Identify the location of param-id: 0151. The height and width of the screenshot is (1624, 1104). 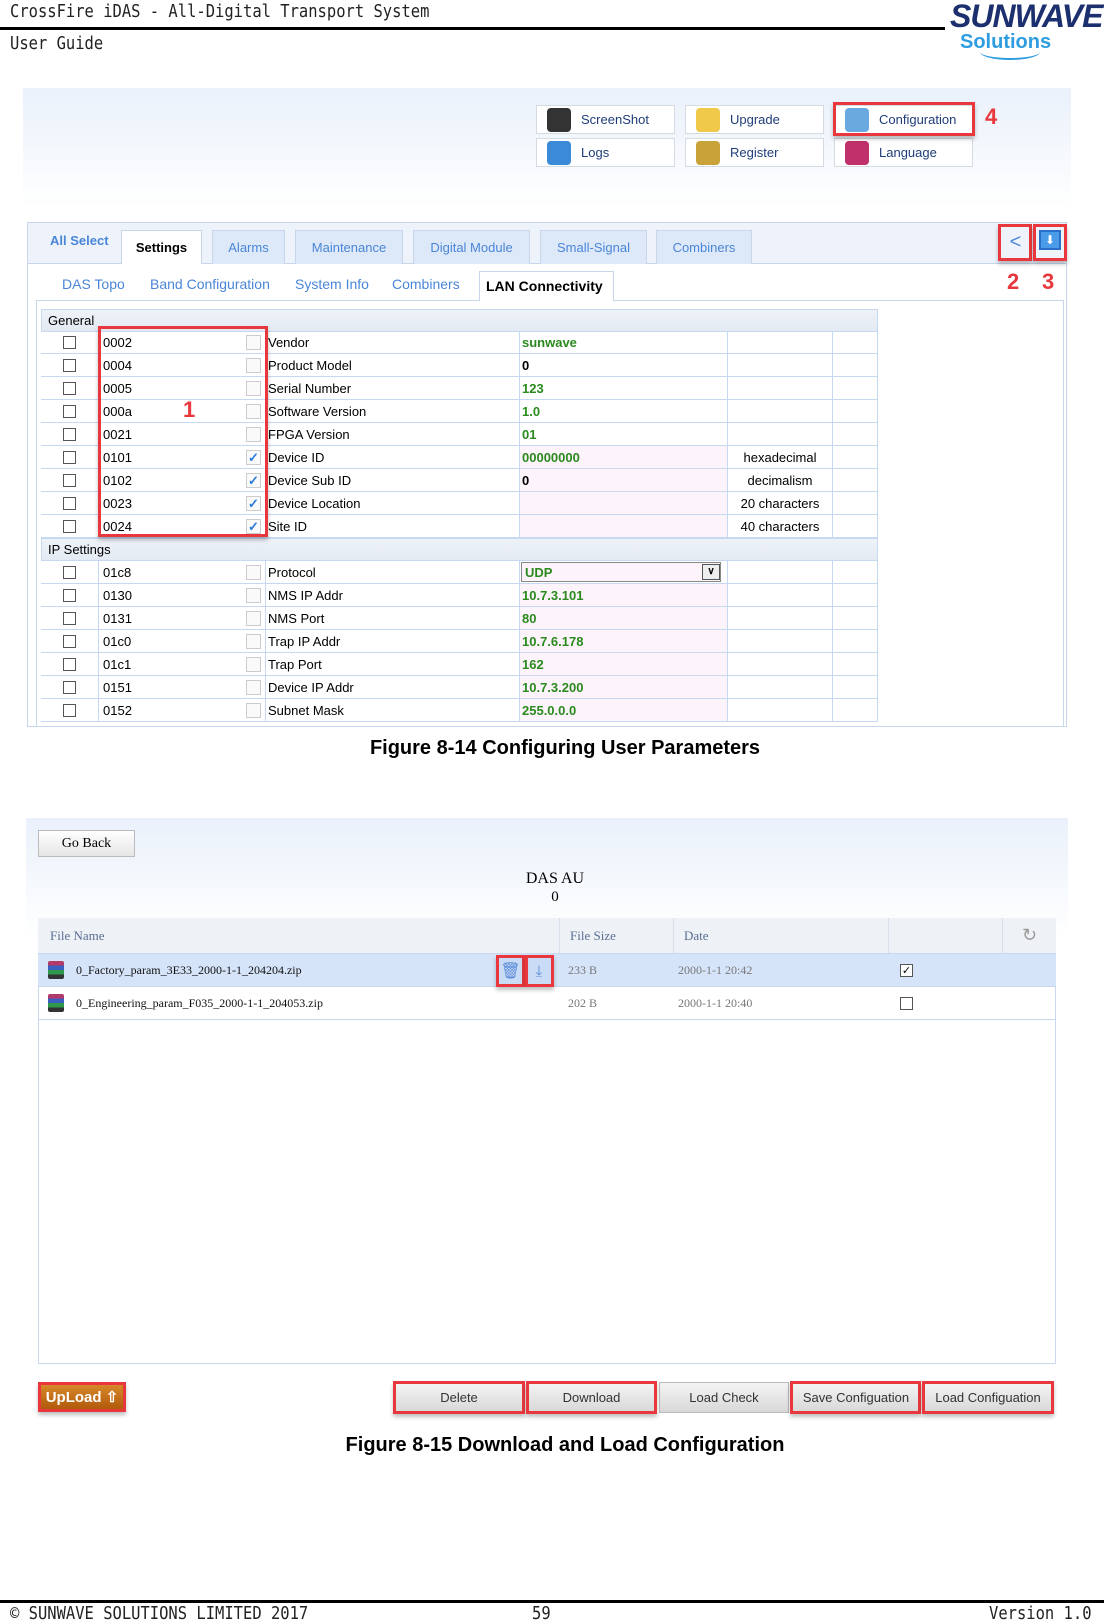
(117, 687).